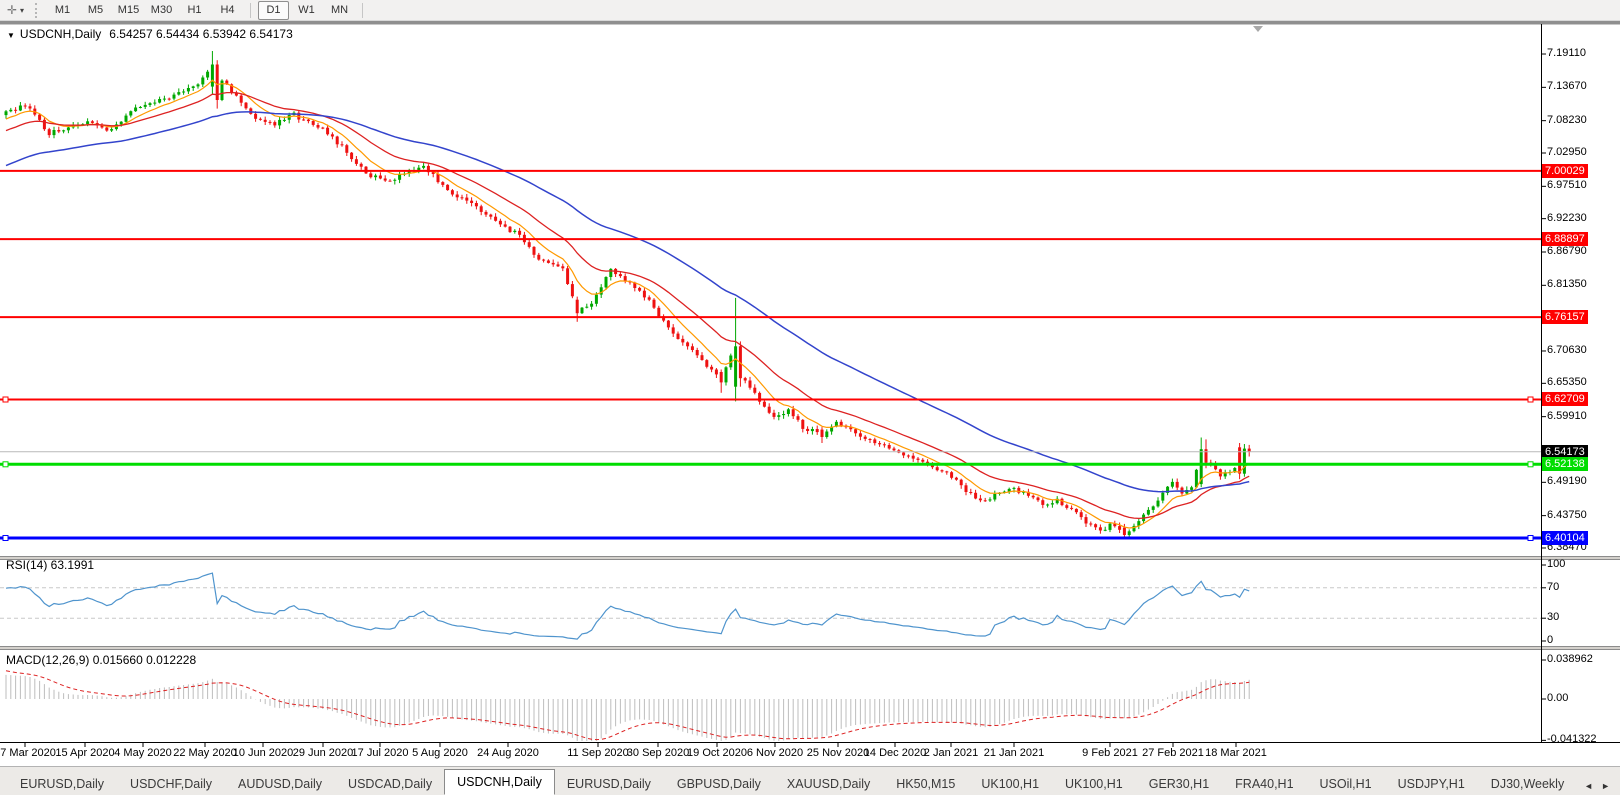 Image resolution: width=1620 pixels, height=795 pixels. I want to click on date-axis-label: 27 Mar 2020, so click(28, 753).